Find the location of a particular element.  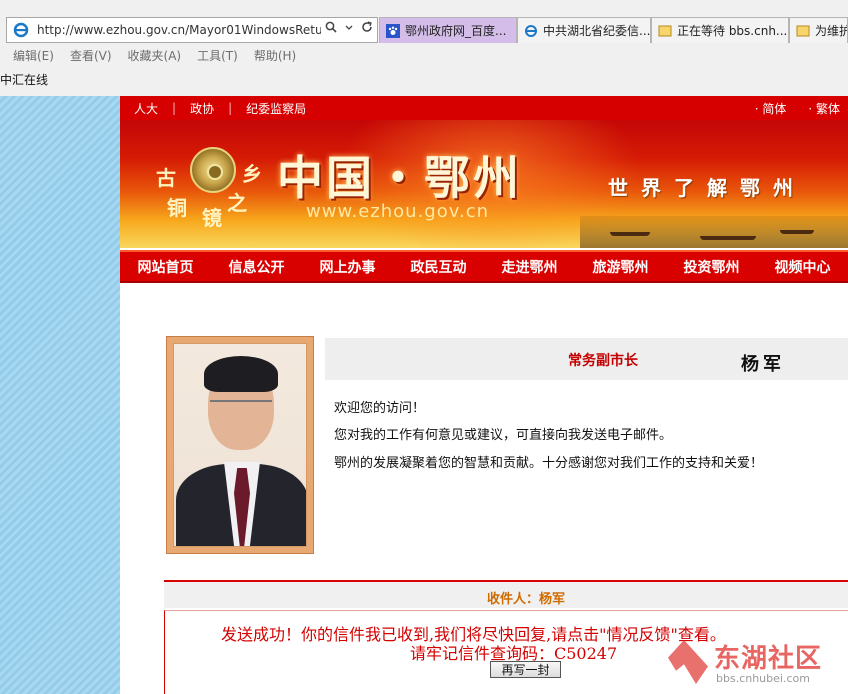

official-title-bar: 常务副市长 杨军 is located at coordinates (586, 359).